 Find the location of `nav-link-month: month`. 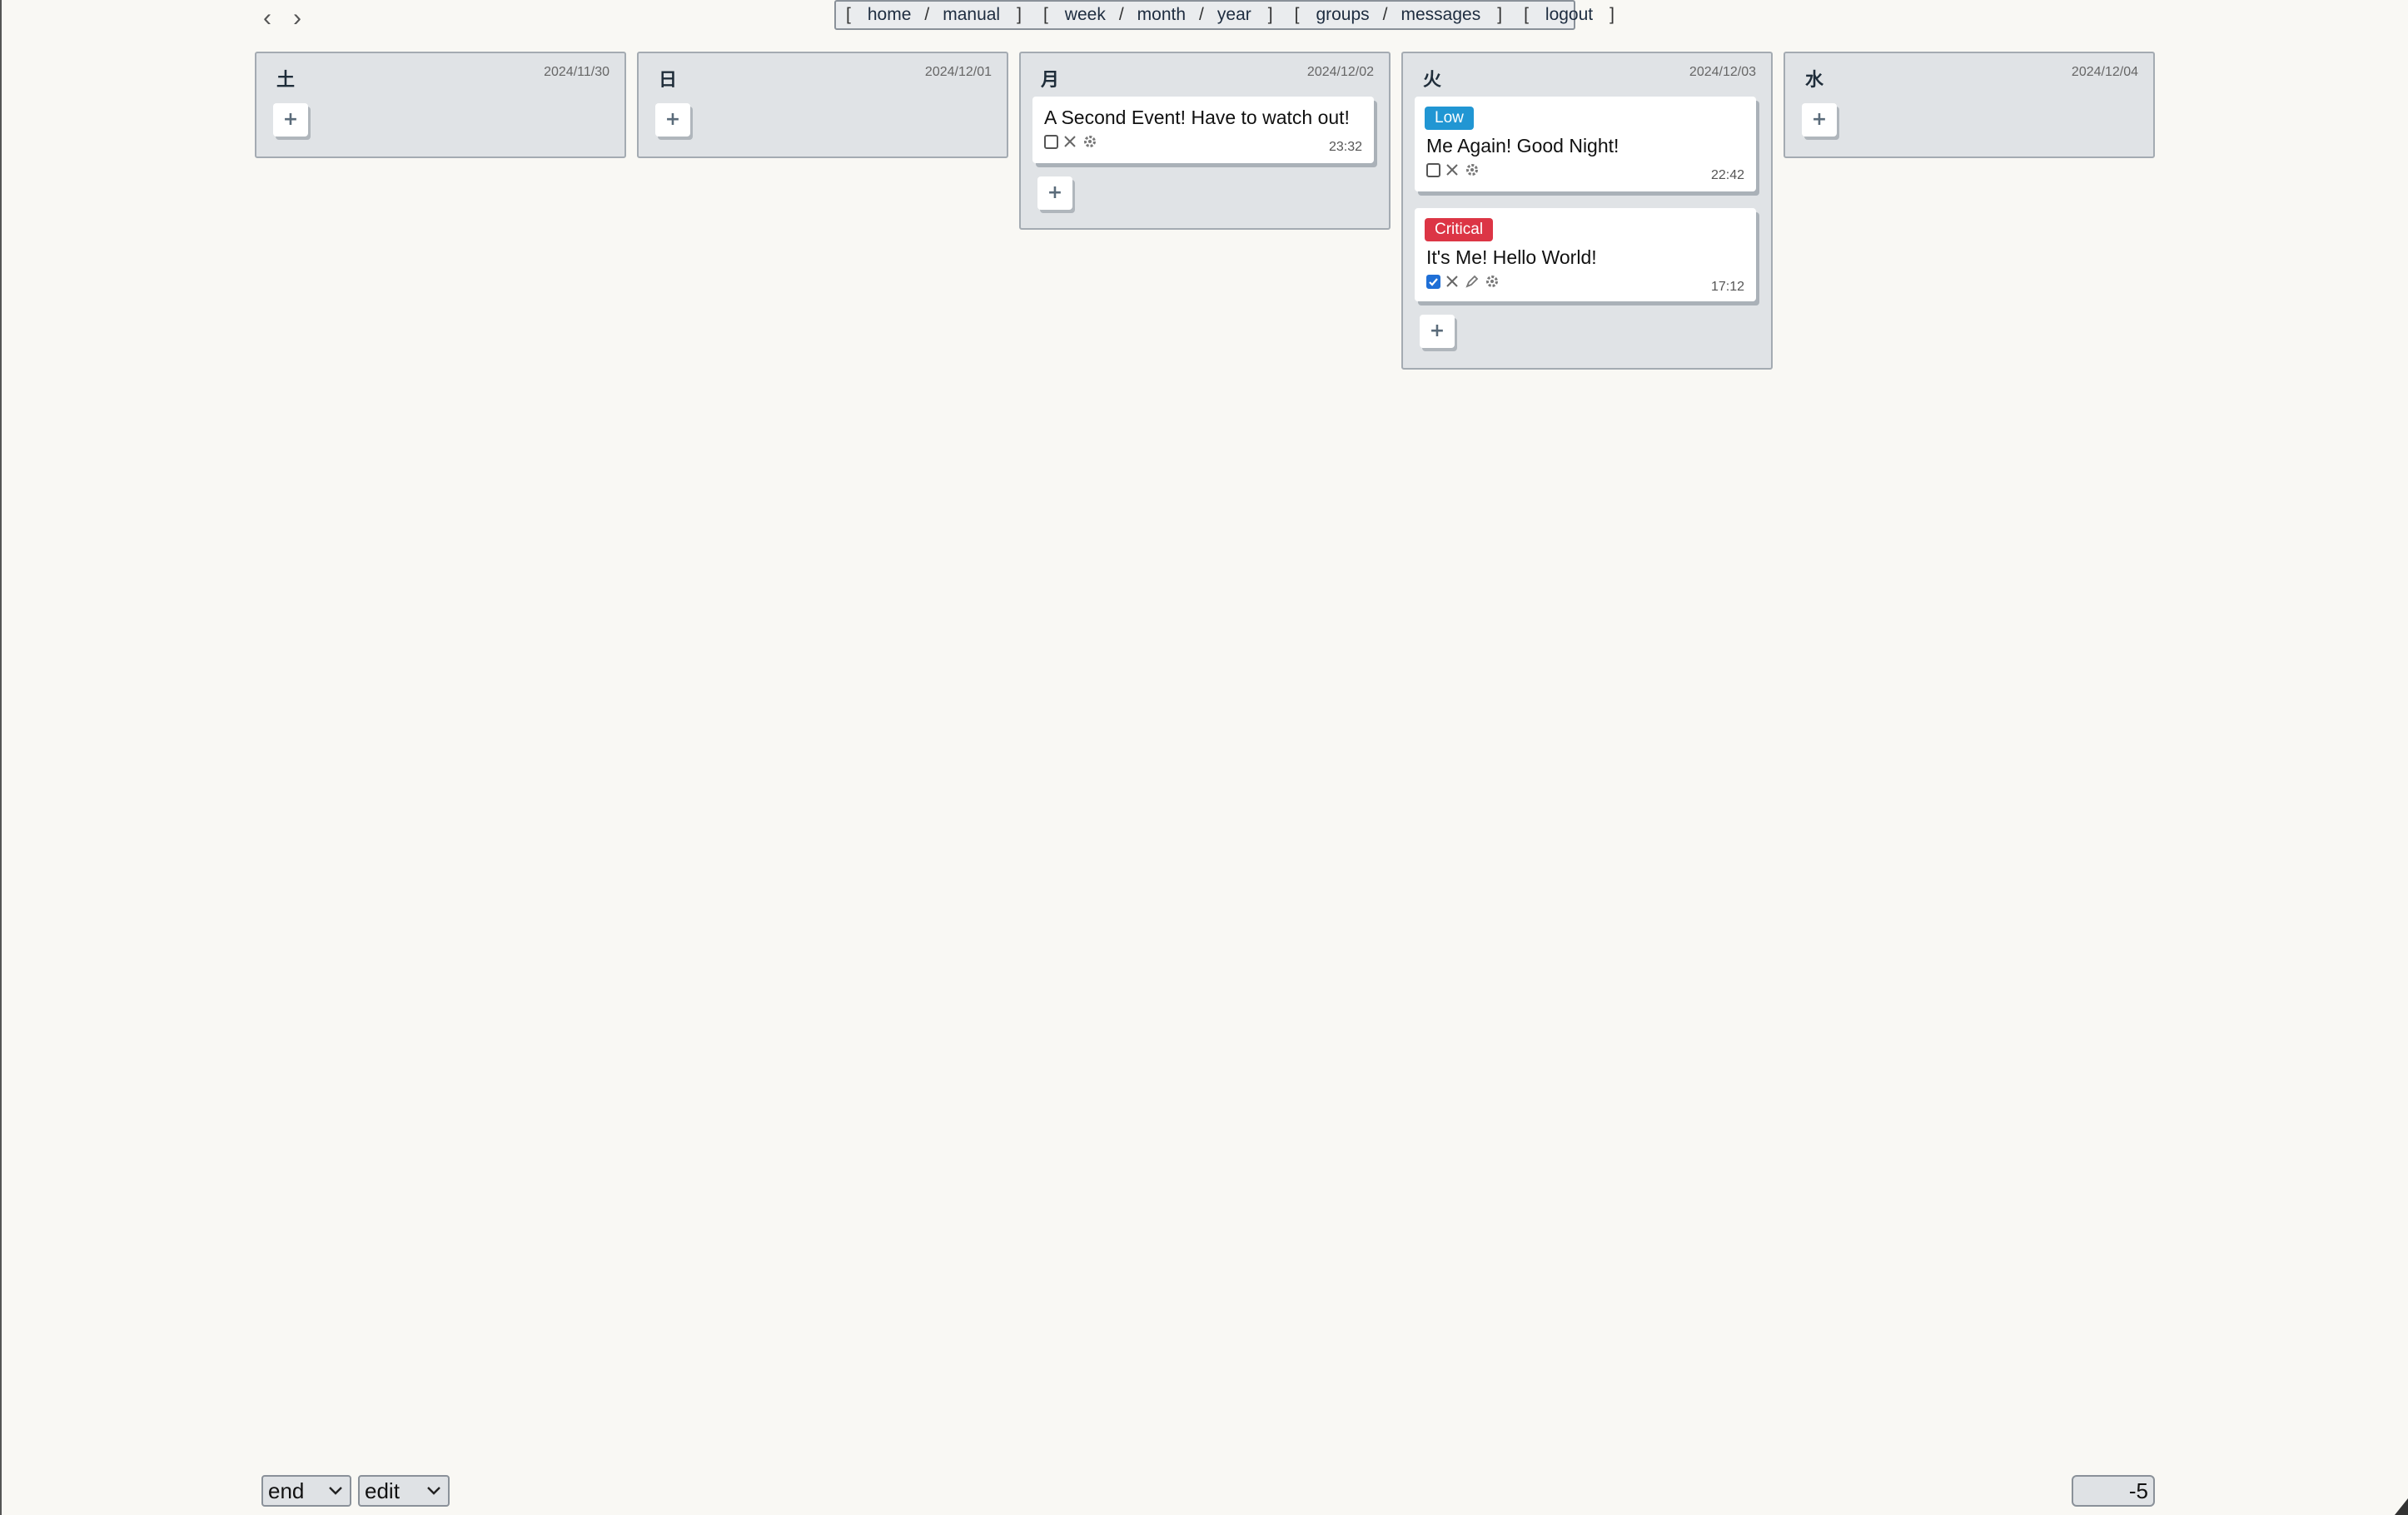

nav-link-month: month is located at coordinates (1161, 15).